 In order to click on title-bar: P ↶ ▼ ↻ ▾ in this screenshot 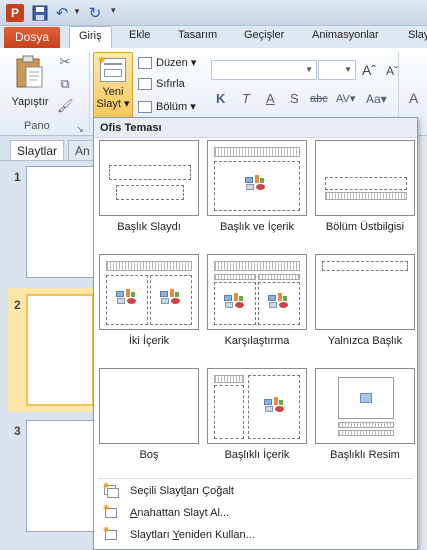, I will do `click(213, 13)`.